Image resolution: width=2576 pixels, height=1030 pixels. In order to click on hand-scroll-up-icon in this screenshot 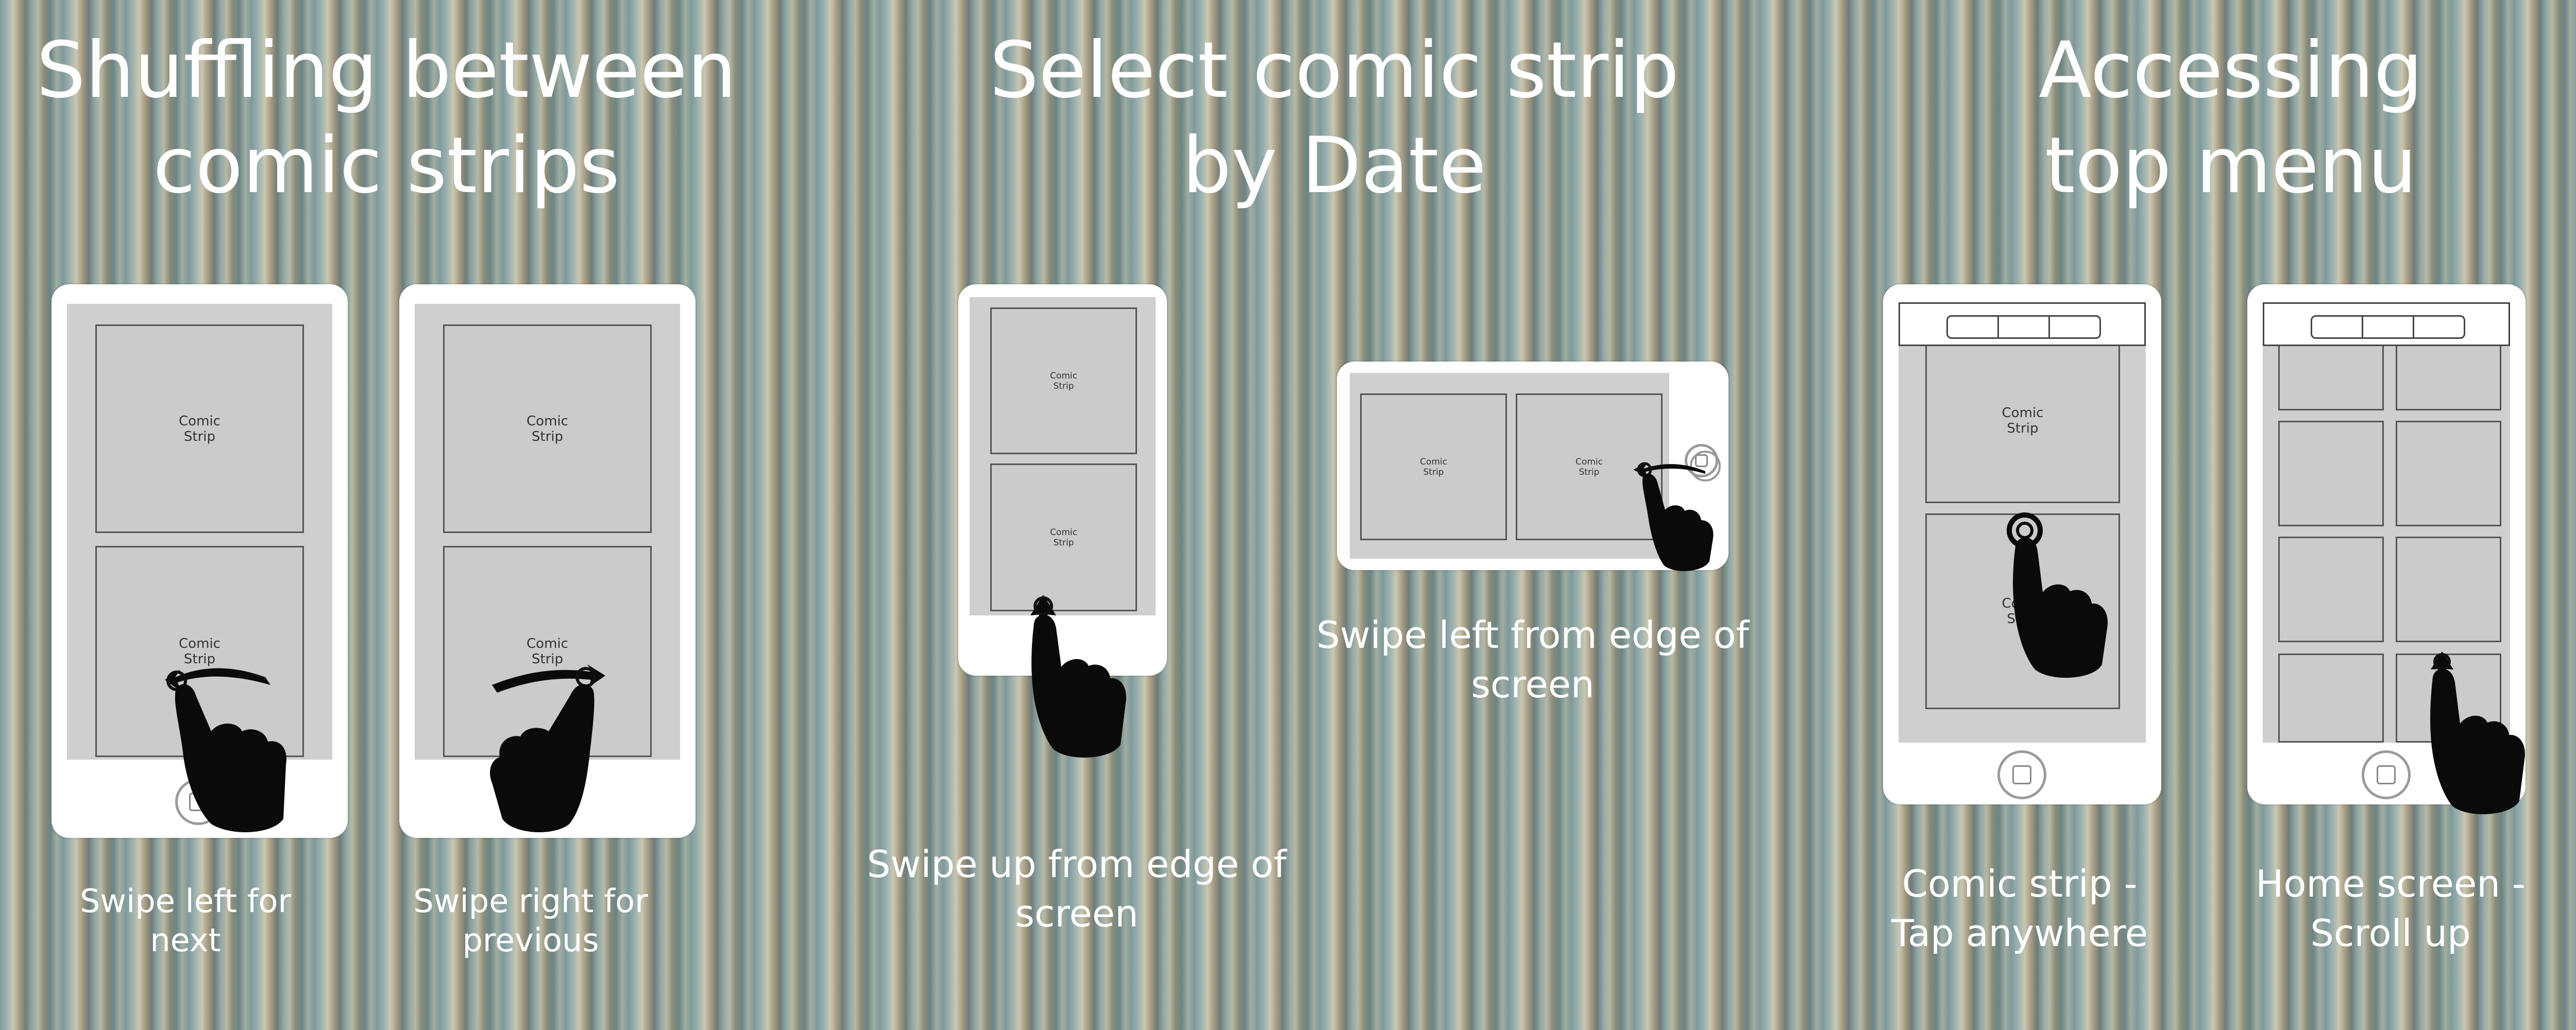, I will do `click(2477, 733)`.